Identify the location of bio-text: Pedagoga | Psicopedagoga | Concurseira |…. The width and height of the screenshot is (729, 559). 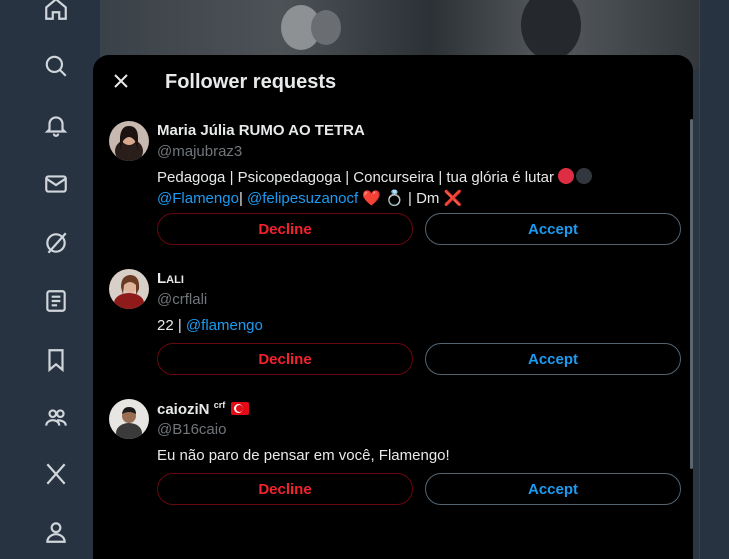
(355, 177).